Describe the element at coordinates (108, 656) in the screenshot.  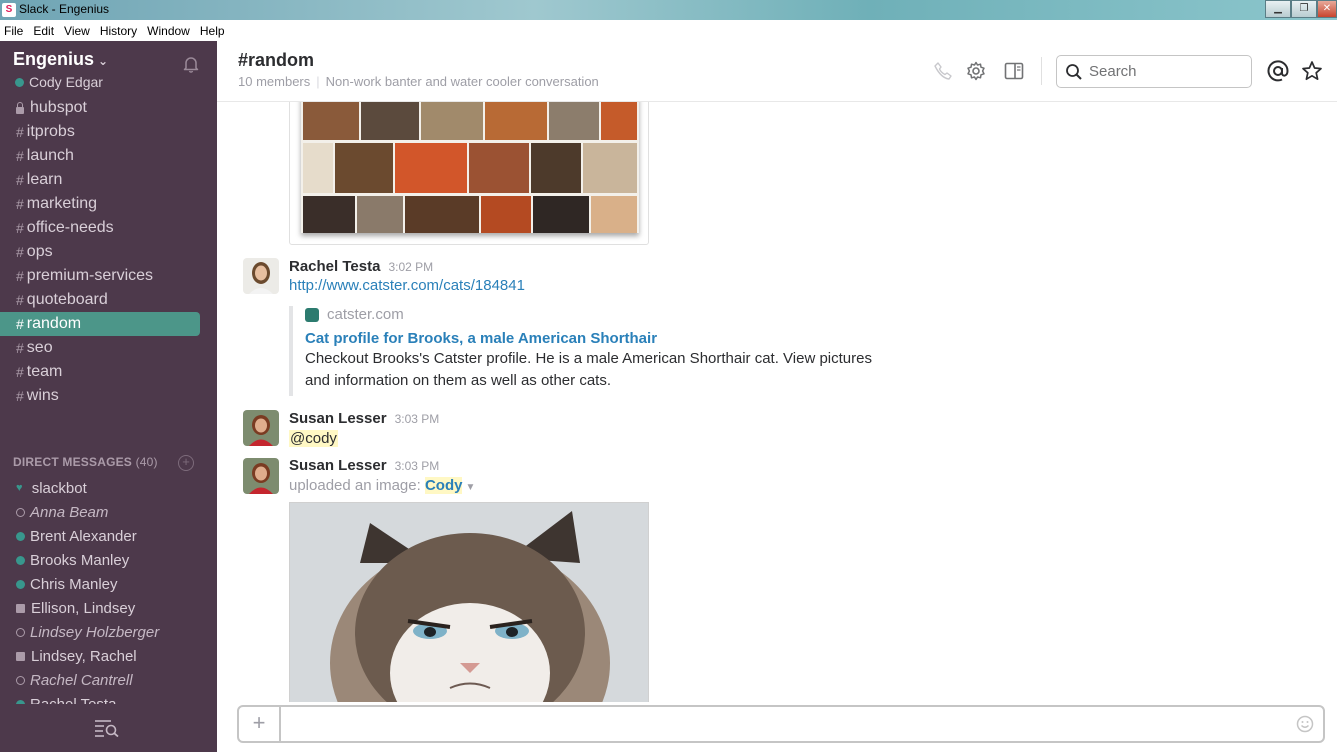
I see `dm-item-lindsey-rachel: Lindsey, Rachel` at that location.